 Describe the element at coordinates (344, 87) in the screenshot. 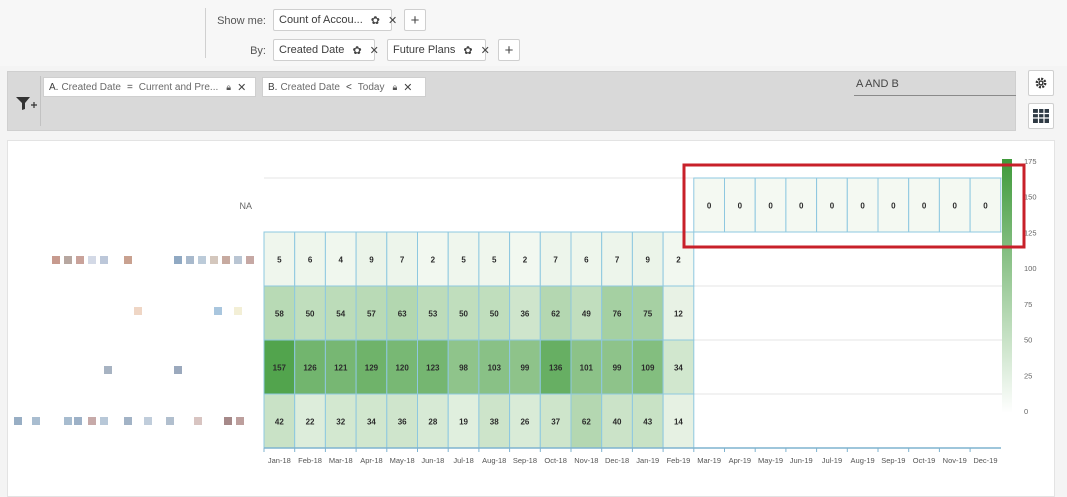

I see `filter-pill-b: B. Created Date < Today 🔒︎ ✕` at that location.